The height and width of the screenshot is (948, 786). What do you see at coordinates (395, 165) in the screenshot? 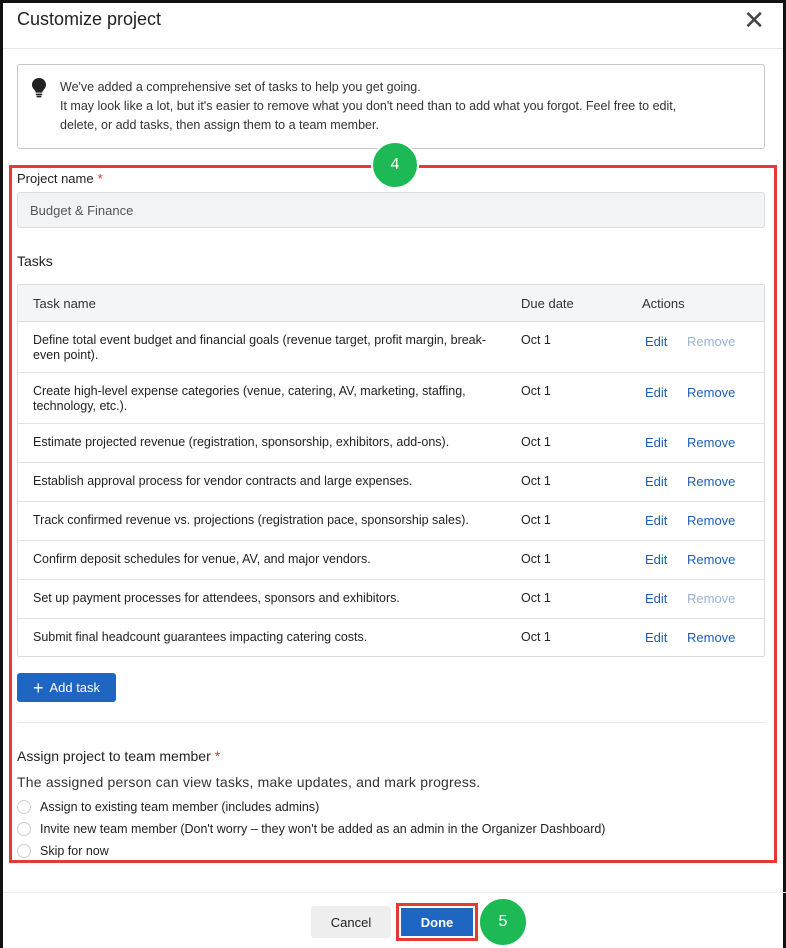
I see `step-badge-4: 4` at bounding box center [395, 165].